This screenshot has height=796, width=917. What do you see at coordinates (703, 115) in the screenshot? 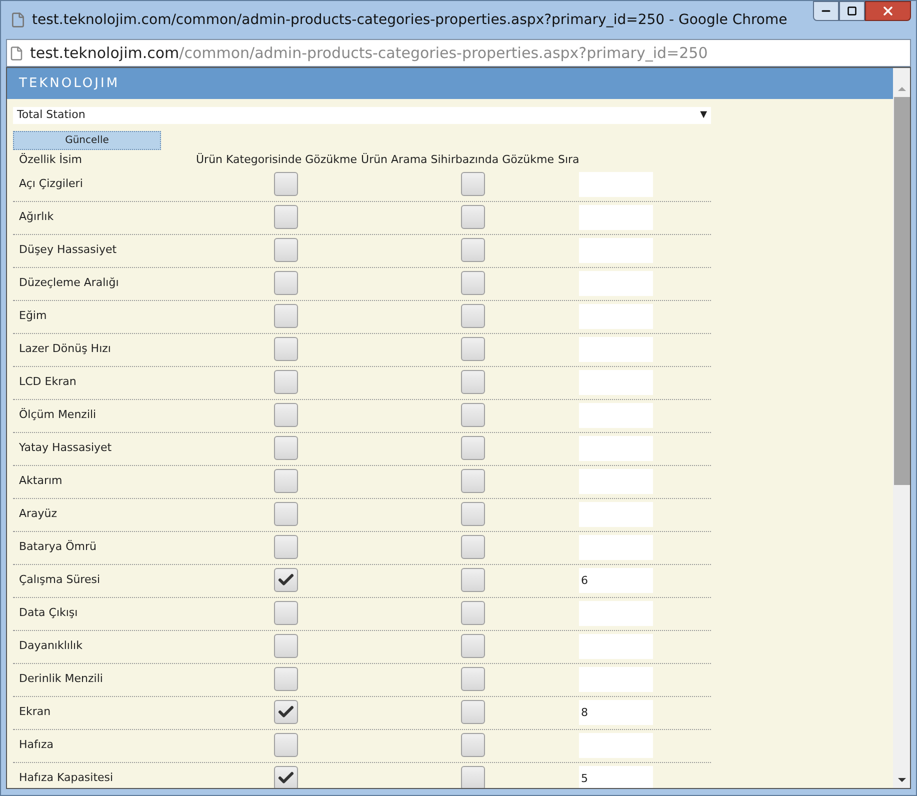
I see `dropdown-arrow: ▼` at bounding box center [703, 115].